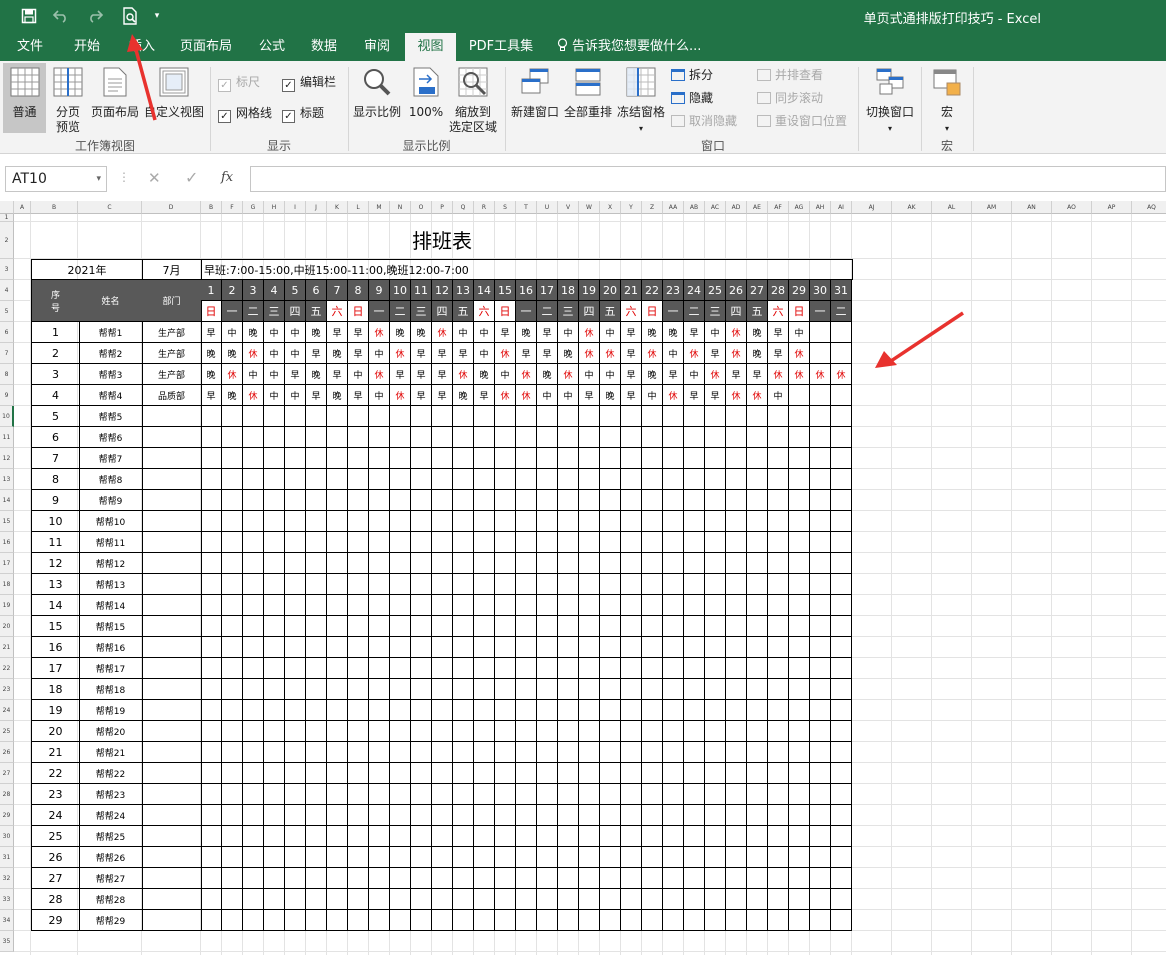 This screenshot has width=1166, height=955. Describe the element at coordinates (757, 207) in the screenshot. I see `column-header: AE` at that location.